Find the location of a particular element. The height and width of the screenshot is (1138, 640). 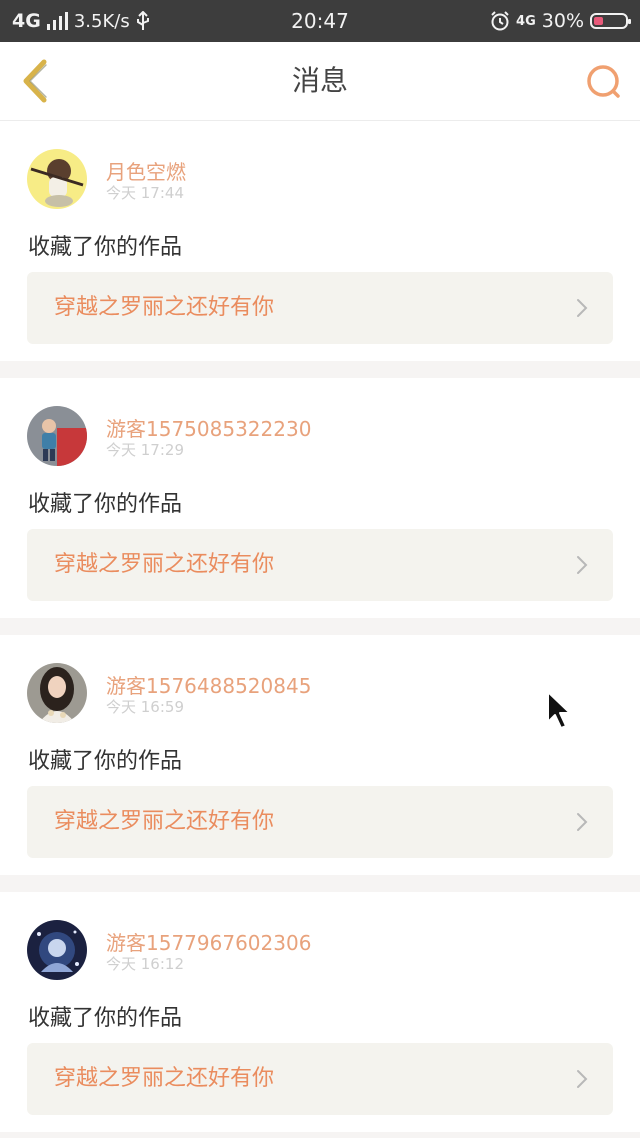

username: 游客1575085322230 is located at coordinates (208, 427).